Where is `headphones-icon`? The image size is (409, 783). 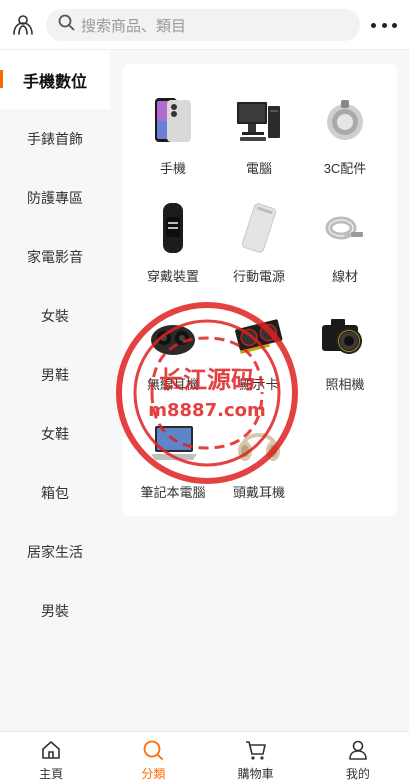 headphones-icon is located at coordinates (259, 444).